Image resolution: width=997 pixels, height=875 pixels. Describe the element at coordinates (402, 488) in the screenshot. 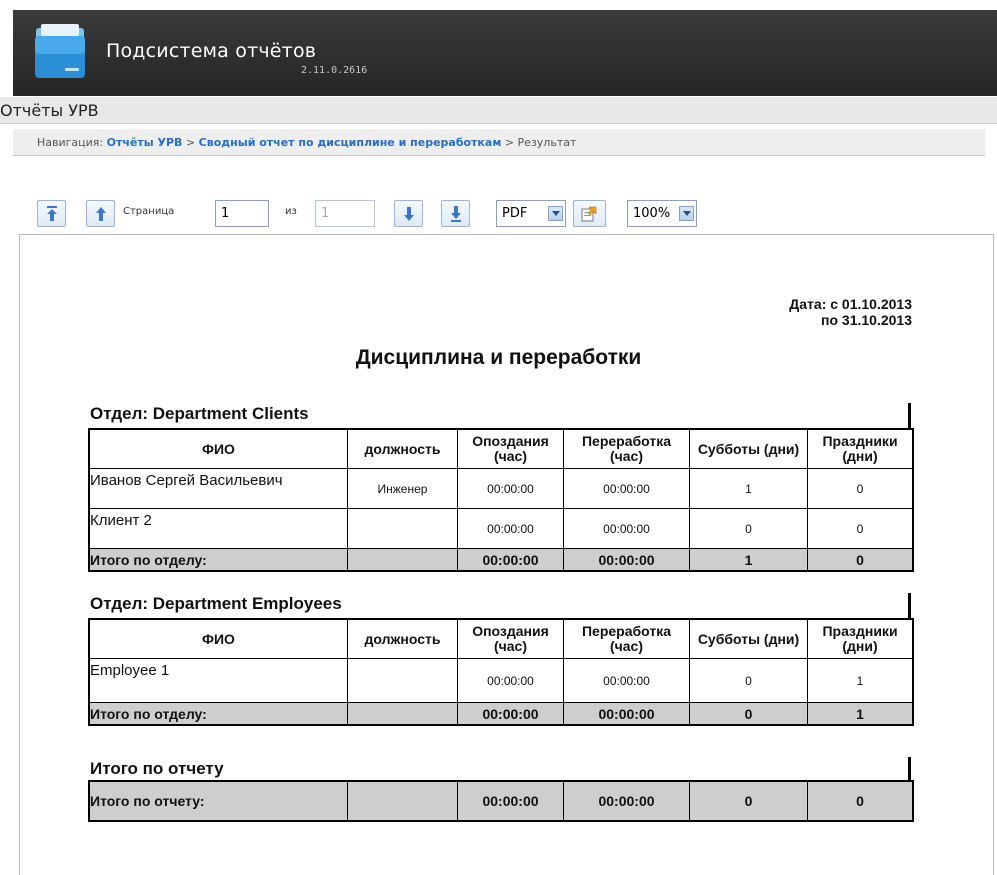

I see `cell-position: Инженер` at that location.